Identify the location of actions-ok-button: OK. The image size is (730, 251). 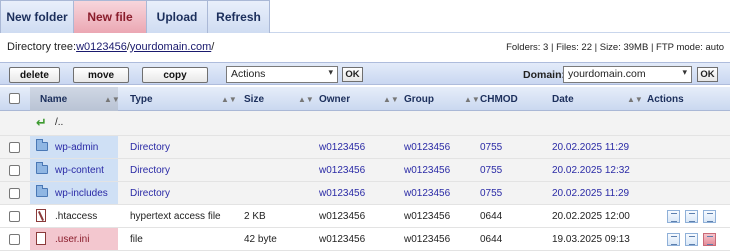
(352, 74).